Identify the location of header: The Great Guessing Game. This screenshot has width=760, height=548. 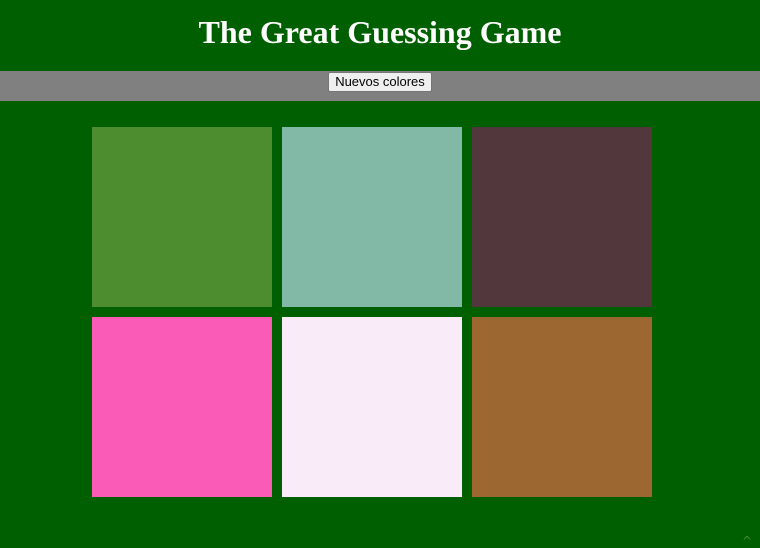
(380, 35).